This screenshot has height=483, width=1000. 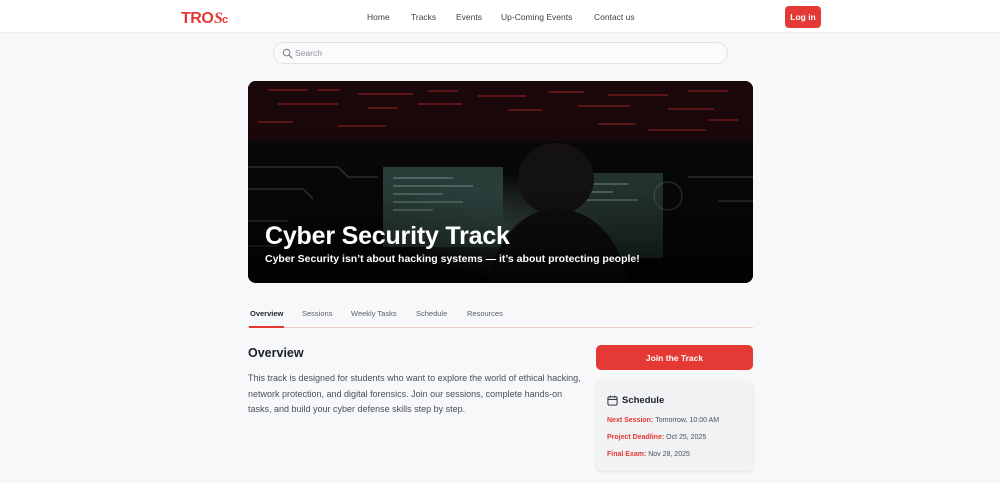 I want to click on schedule-row-project-deadline: Project Deadline: Oct 25, 2025, so click(x=656, y=437).